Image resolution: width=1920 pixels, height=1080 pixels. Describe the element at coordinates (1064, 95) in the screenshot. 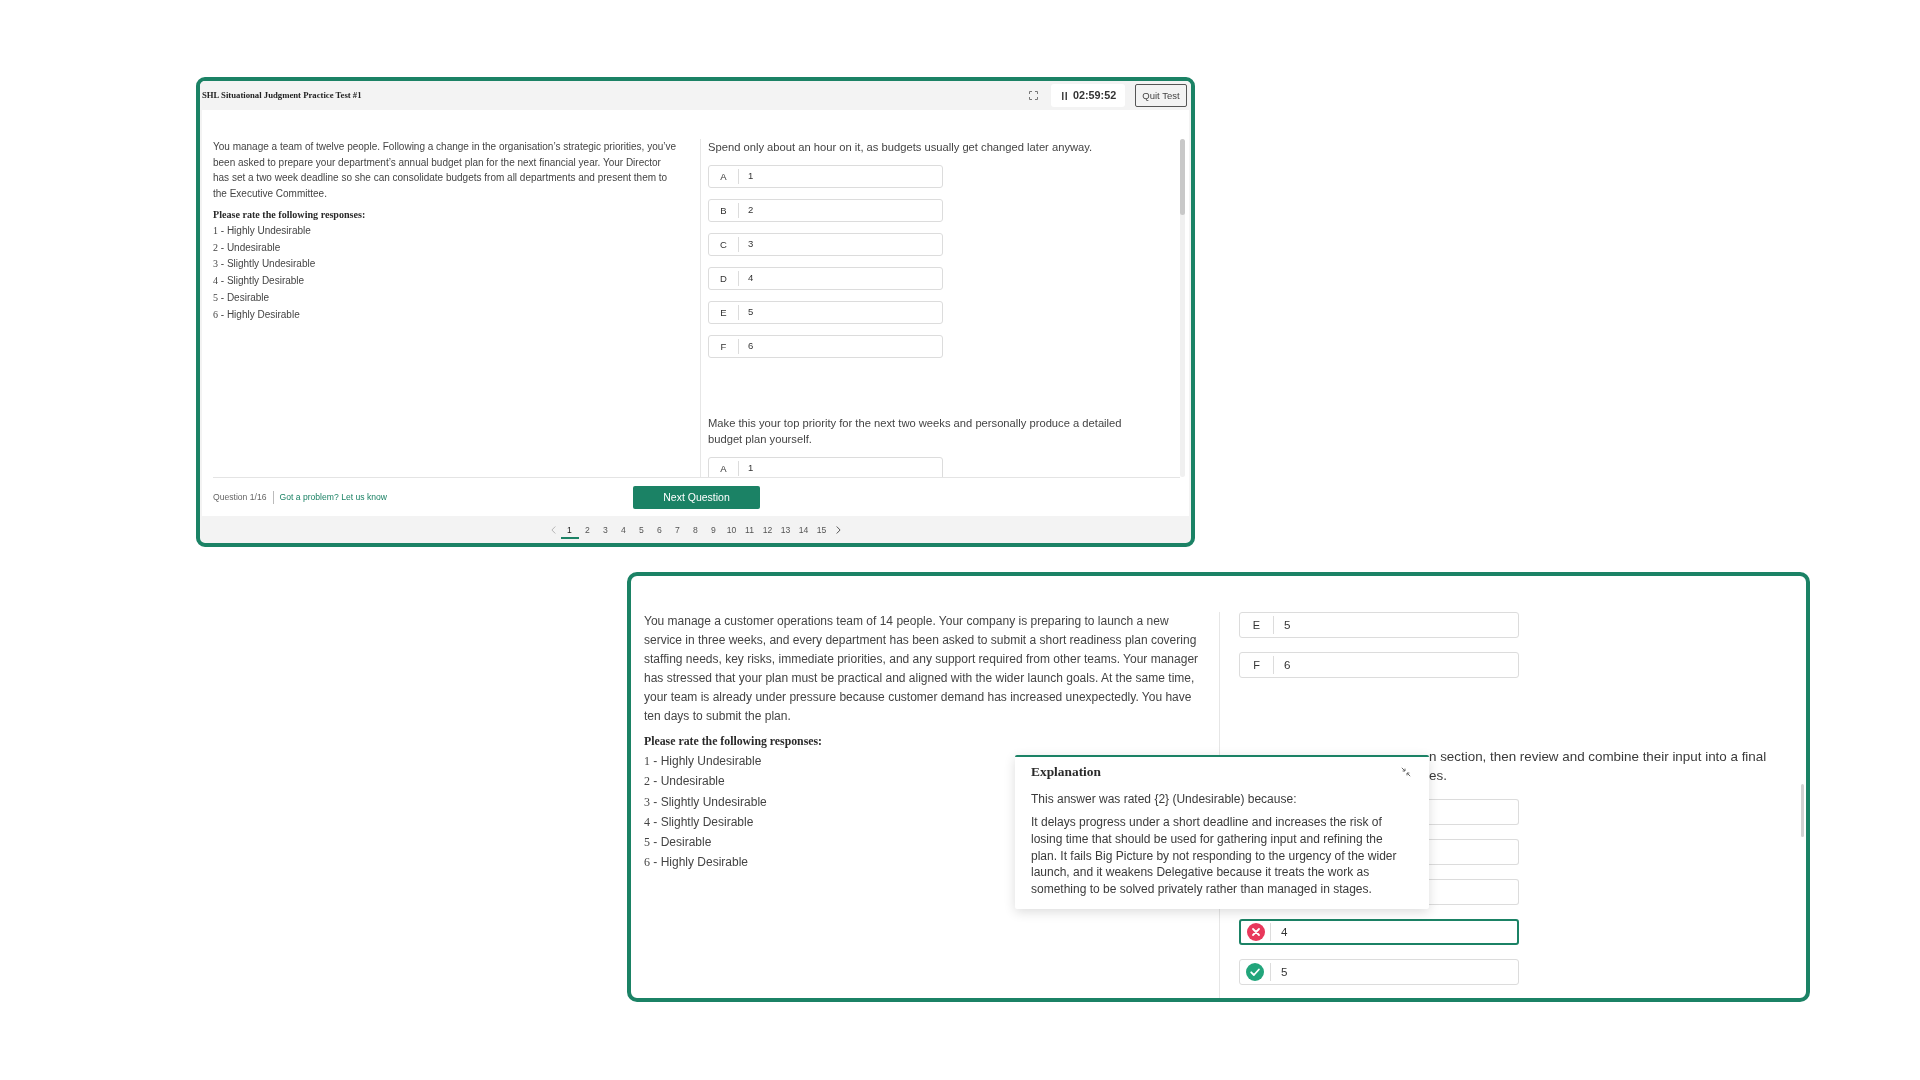

I see `pause-icon` at that location.